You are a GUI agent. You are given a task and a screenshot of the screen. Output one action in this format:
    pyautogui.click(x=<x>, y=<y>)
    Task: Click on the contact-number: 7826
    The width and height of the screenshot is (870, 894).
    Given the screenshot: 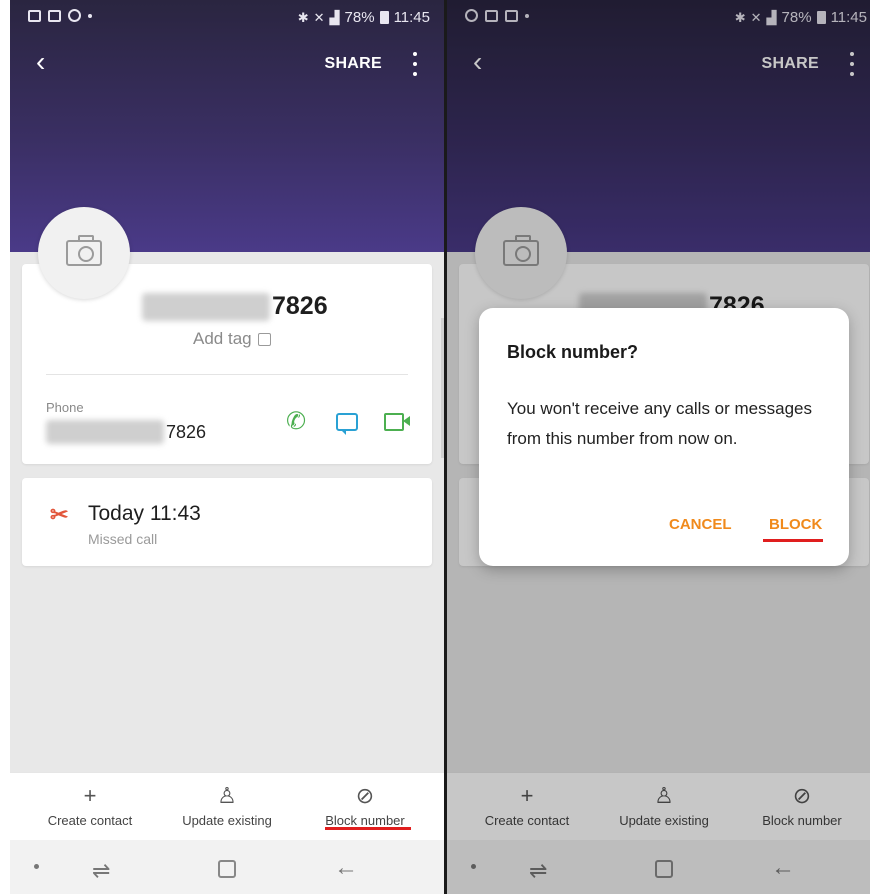 What is the action you would take?
    pyautogui.click(x=235, y=306)
    